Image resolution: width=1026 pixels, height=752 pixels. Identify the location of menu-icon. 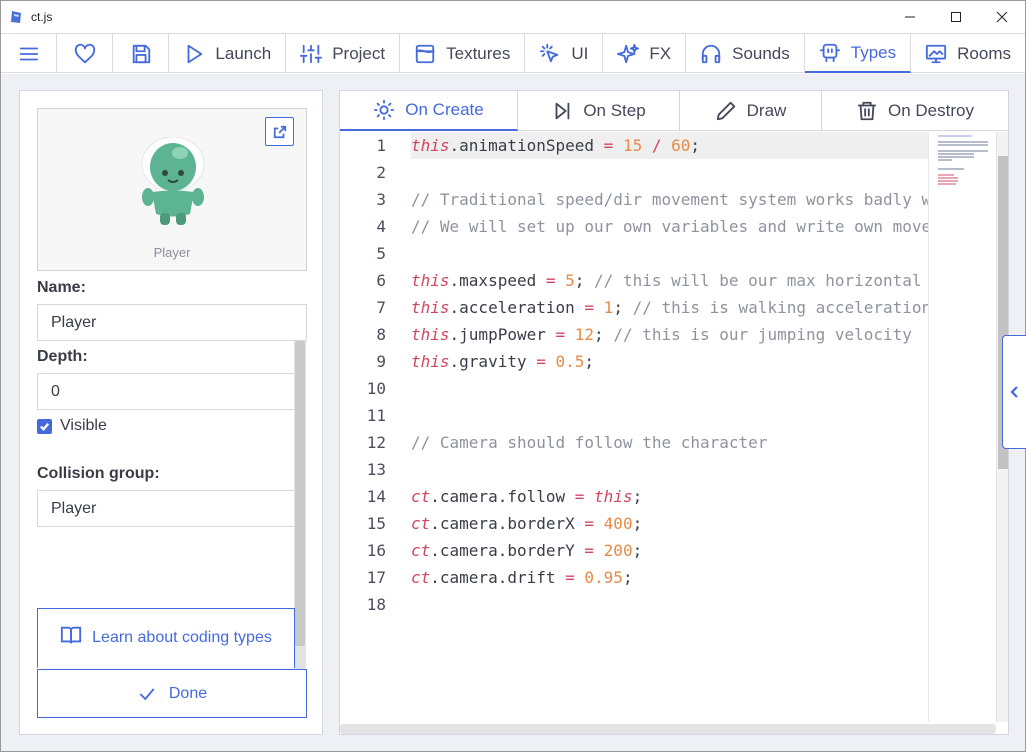
(28, 53).